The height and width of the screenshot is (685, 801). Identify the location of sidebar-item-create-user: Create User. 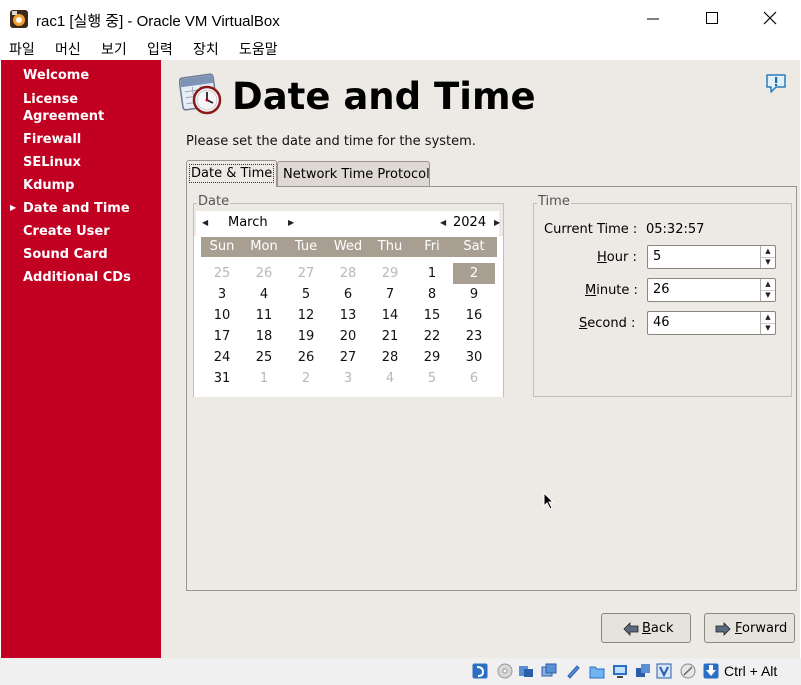
(66, 231).